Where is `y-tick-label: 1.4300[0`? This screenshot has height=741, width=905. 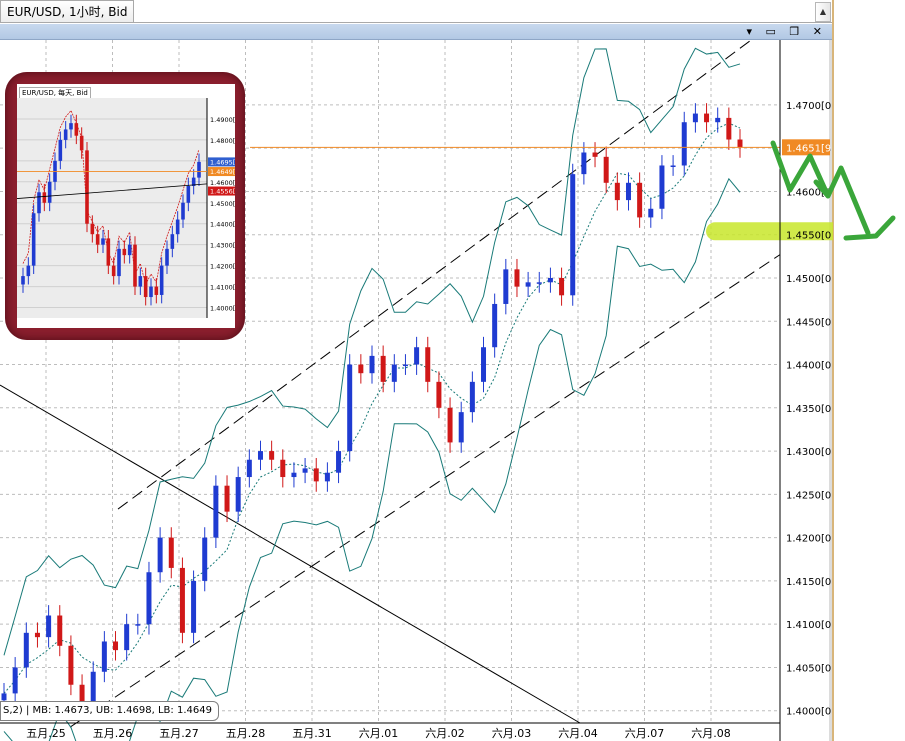 y-tick-label: 1.4300[0 is located at coordinates (808, 452).